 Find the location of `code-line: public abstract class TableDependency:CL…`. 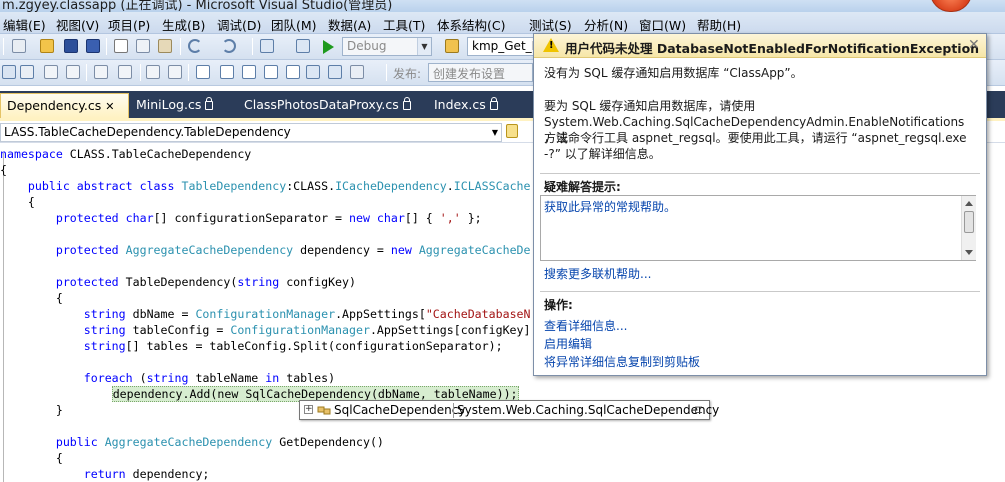

code-line: public abstract class TableDependency:CL… is located at coordinates (265, 186).